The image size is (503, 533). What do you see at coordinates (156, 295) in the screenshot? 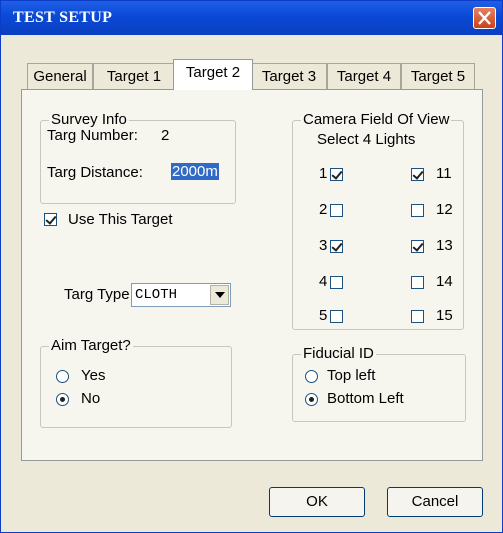
I see `targ-type-value: CLOTH` at bounding box center [156, 295].